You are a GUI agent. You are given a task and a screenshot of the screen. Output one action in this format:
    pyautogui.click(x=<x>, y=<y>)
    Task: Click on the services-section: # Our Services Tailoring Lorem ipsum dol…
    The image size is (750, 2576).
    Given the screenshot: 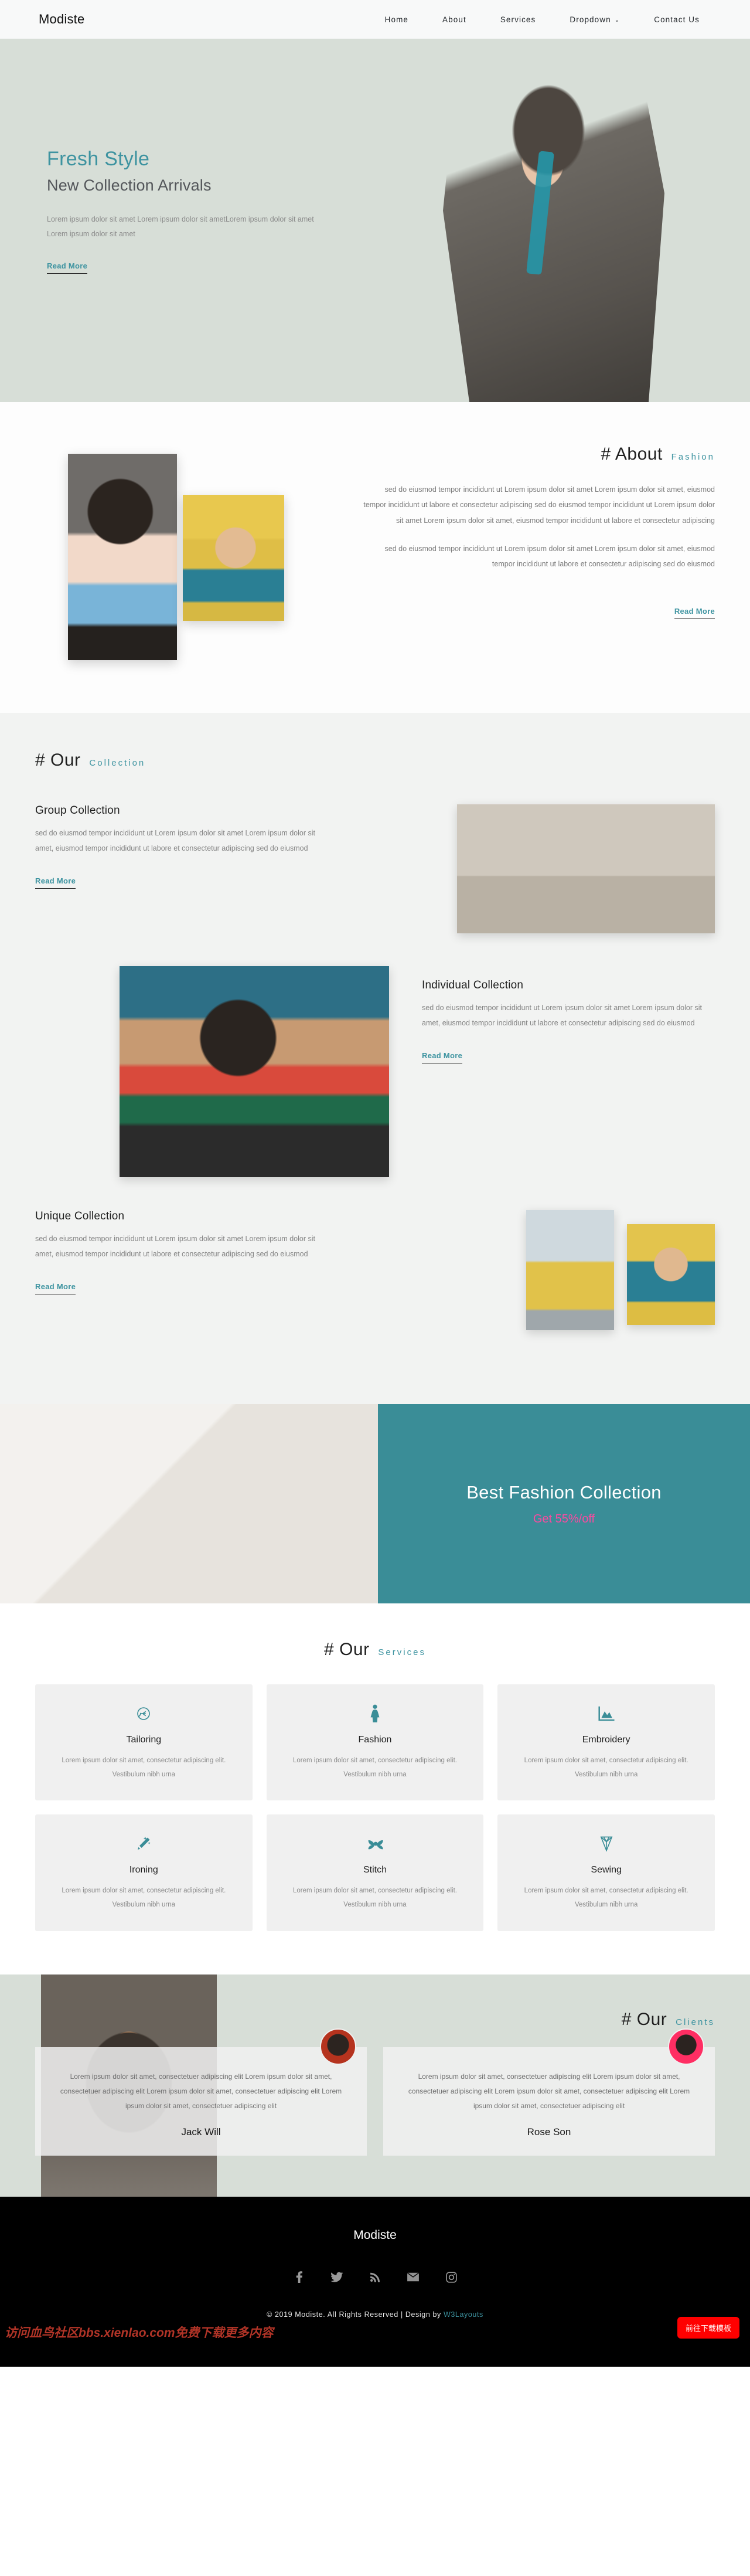 What is the action you would take?
    pyautogui.click(x=375, y=1789)
    